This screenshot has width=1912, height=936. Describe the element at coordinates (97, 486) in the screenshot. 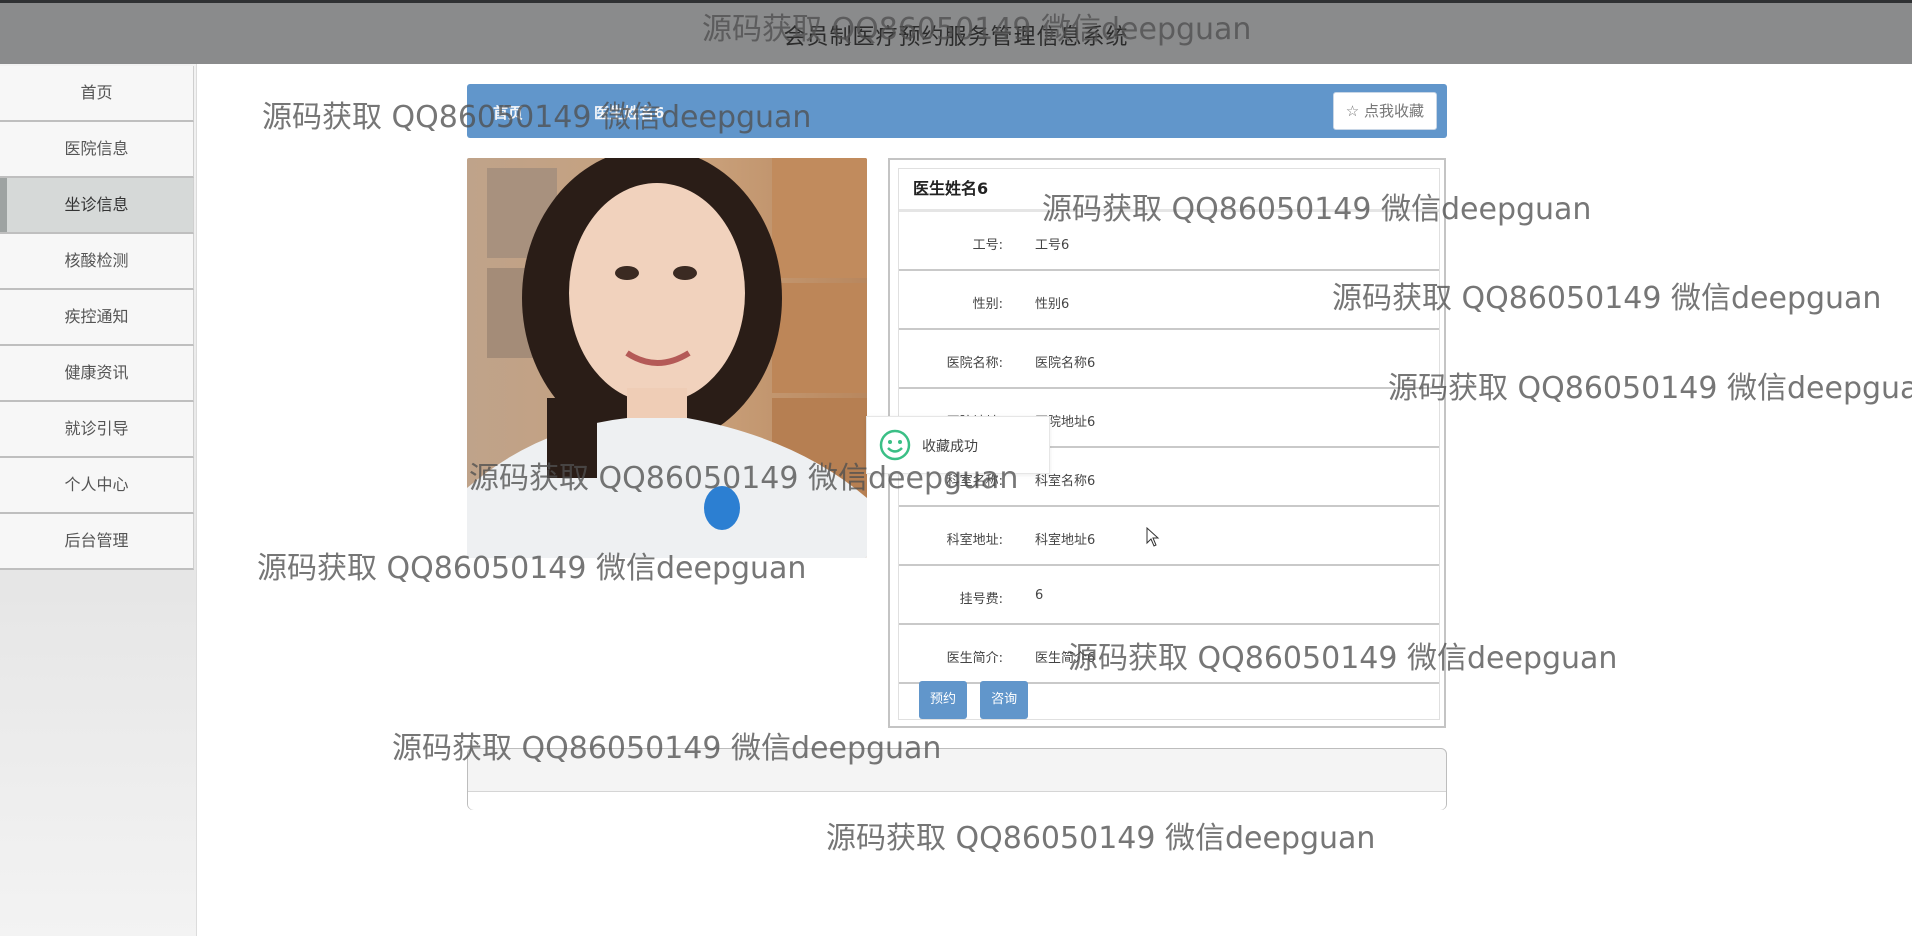

I see `sidebar-item-personal-center: 个人中心` at that location.